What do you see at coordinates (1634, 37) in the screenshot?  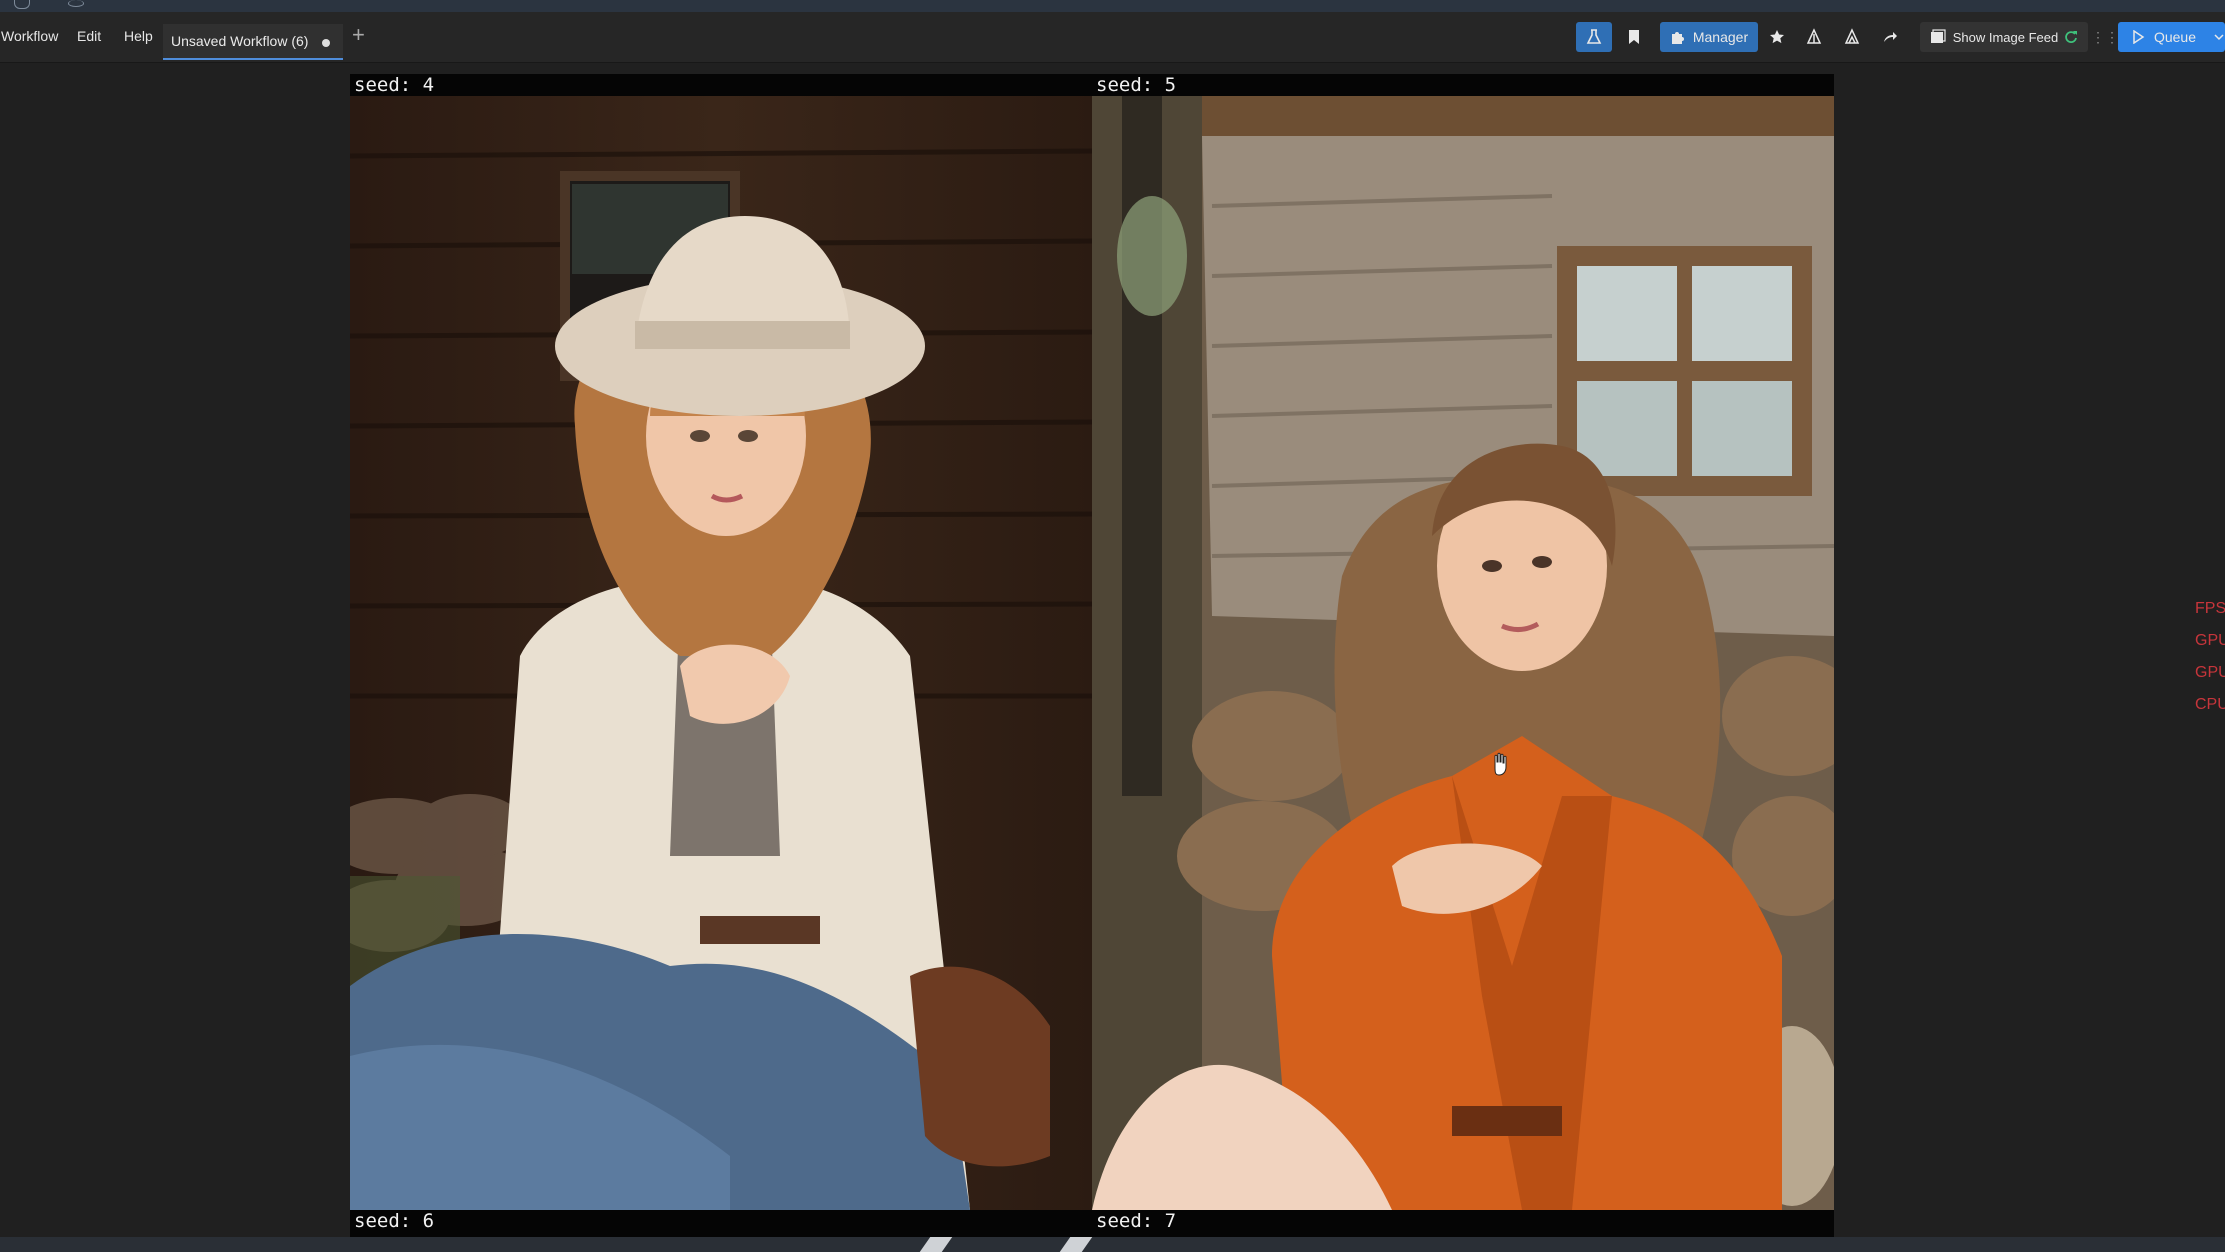 I see `bookmark-icon` at bounding box center [1634, 37].